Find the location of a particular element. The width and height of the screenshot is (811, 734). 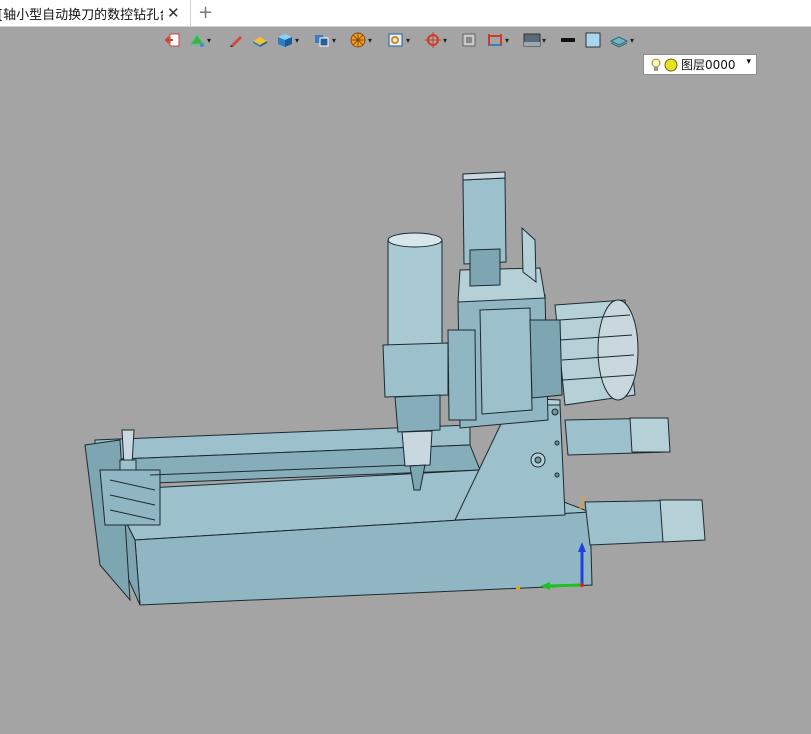

add-tab-icon: + is located at coordinates (205, 12).